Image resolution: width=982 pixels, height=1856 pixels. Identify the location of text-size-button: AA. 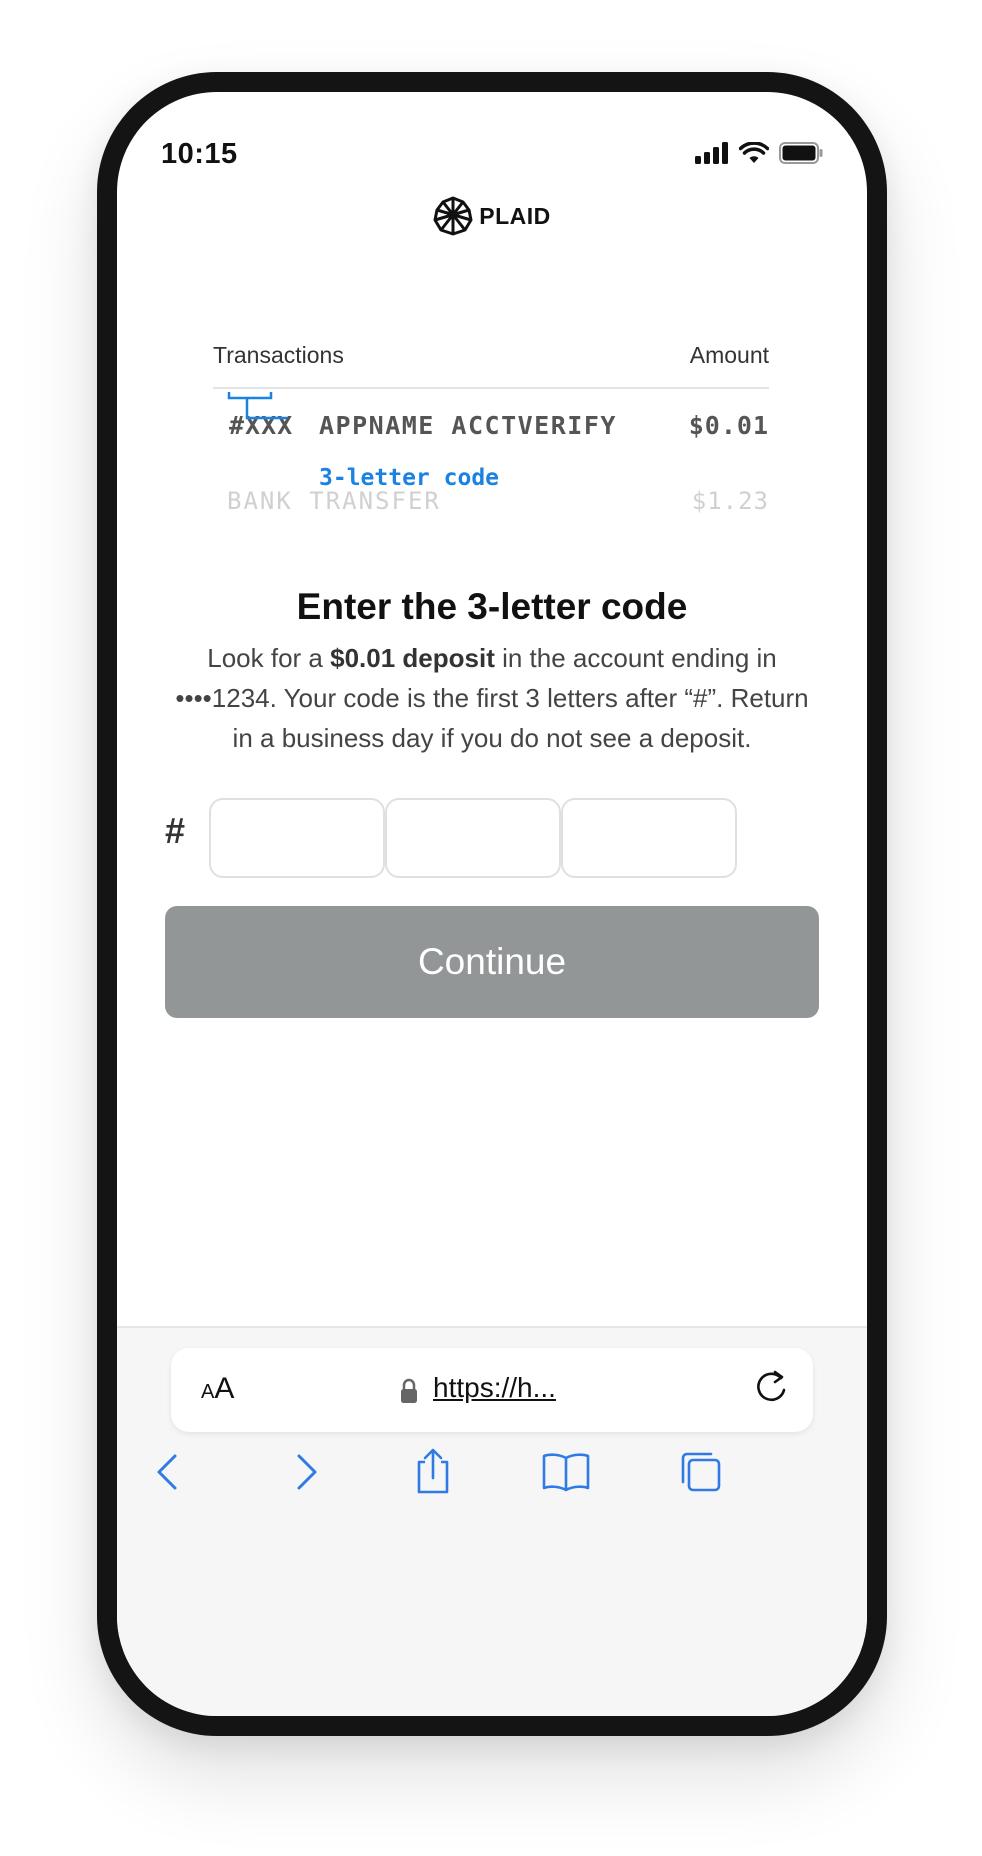
(217, 1389).